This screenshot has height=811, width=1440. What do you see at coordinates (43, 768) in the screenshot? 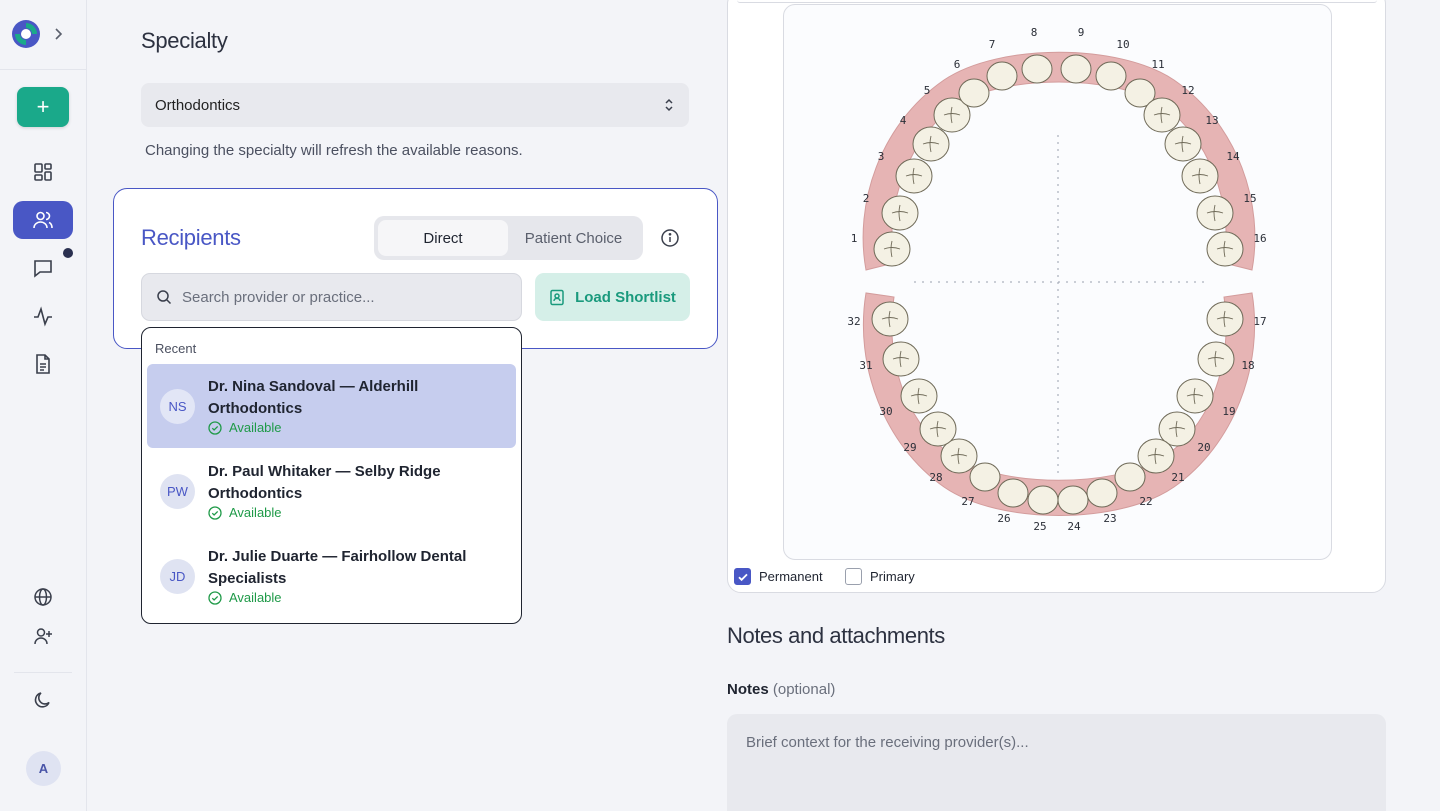
I see `user-avatar: A` at bounding box center [43, 768].